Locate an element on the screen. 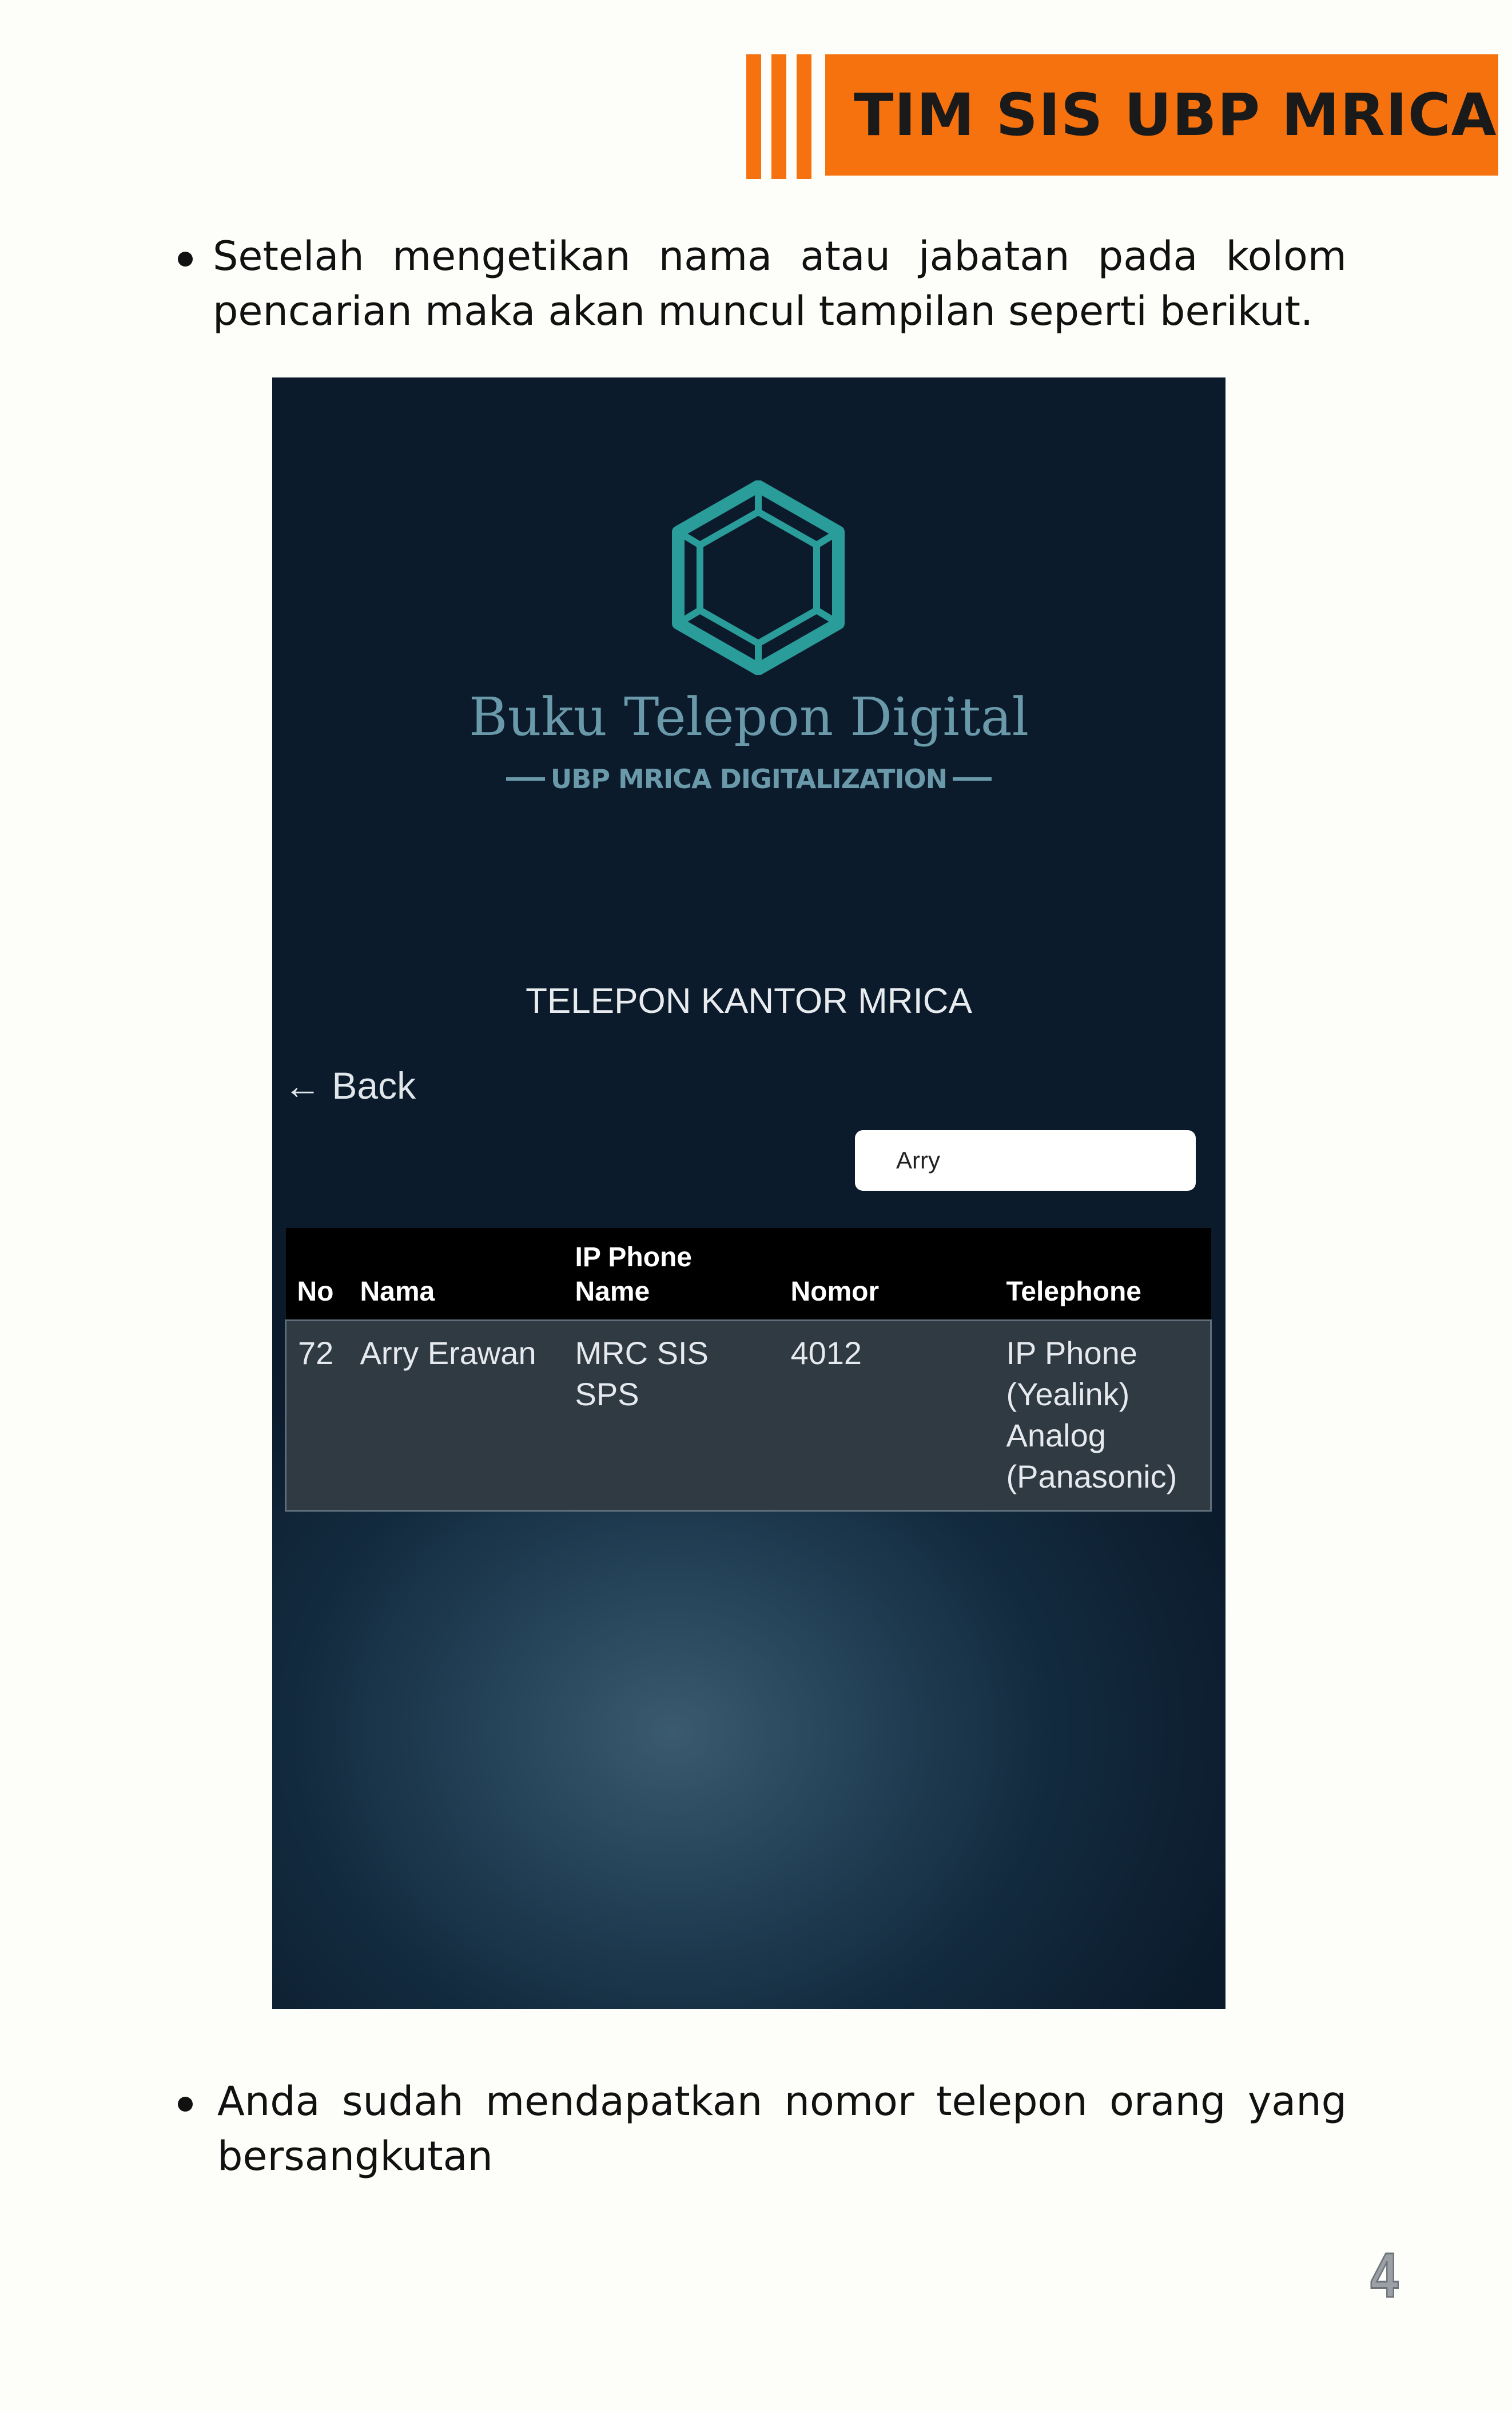  app-logo-subtitle-row: UBP MRICA DIGITALIZATION is located at coordinates (748, 779).